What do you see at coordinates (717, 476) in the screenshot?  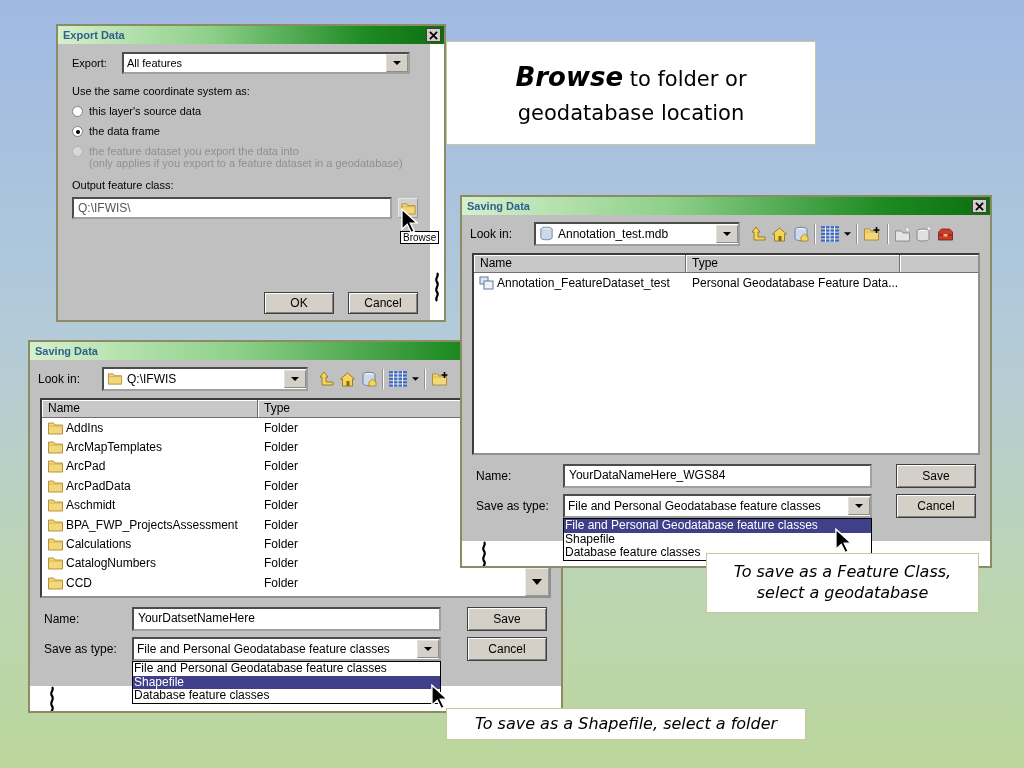 I see `name-field: YourDataNameHere_WGS84` at bounding box center [717, 476].